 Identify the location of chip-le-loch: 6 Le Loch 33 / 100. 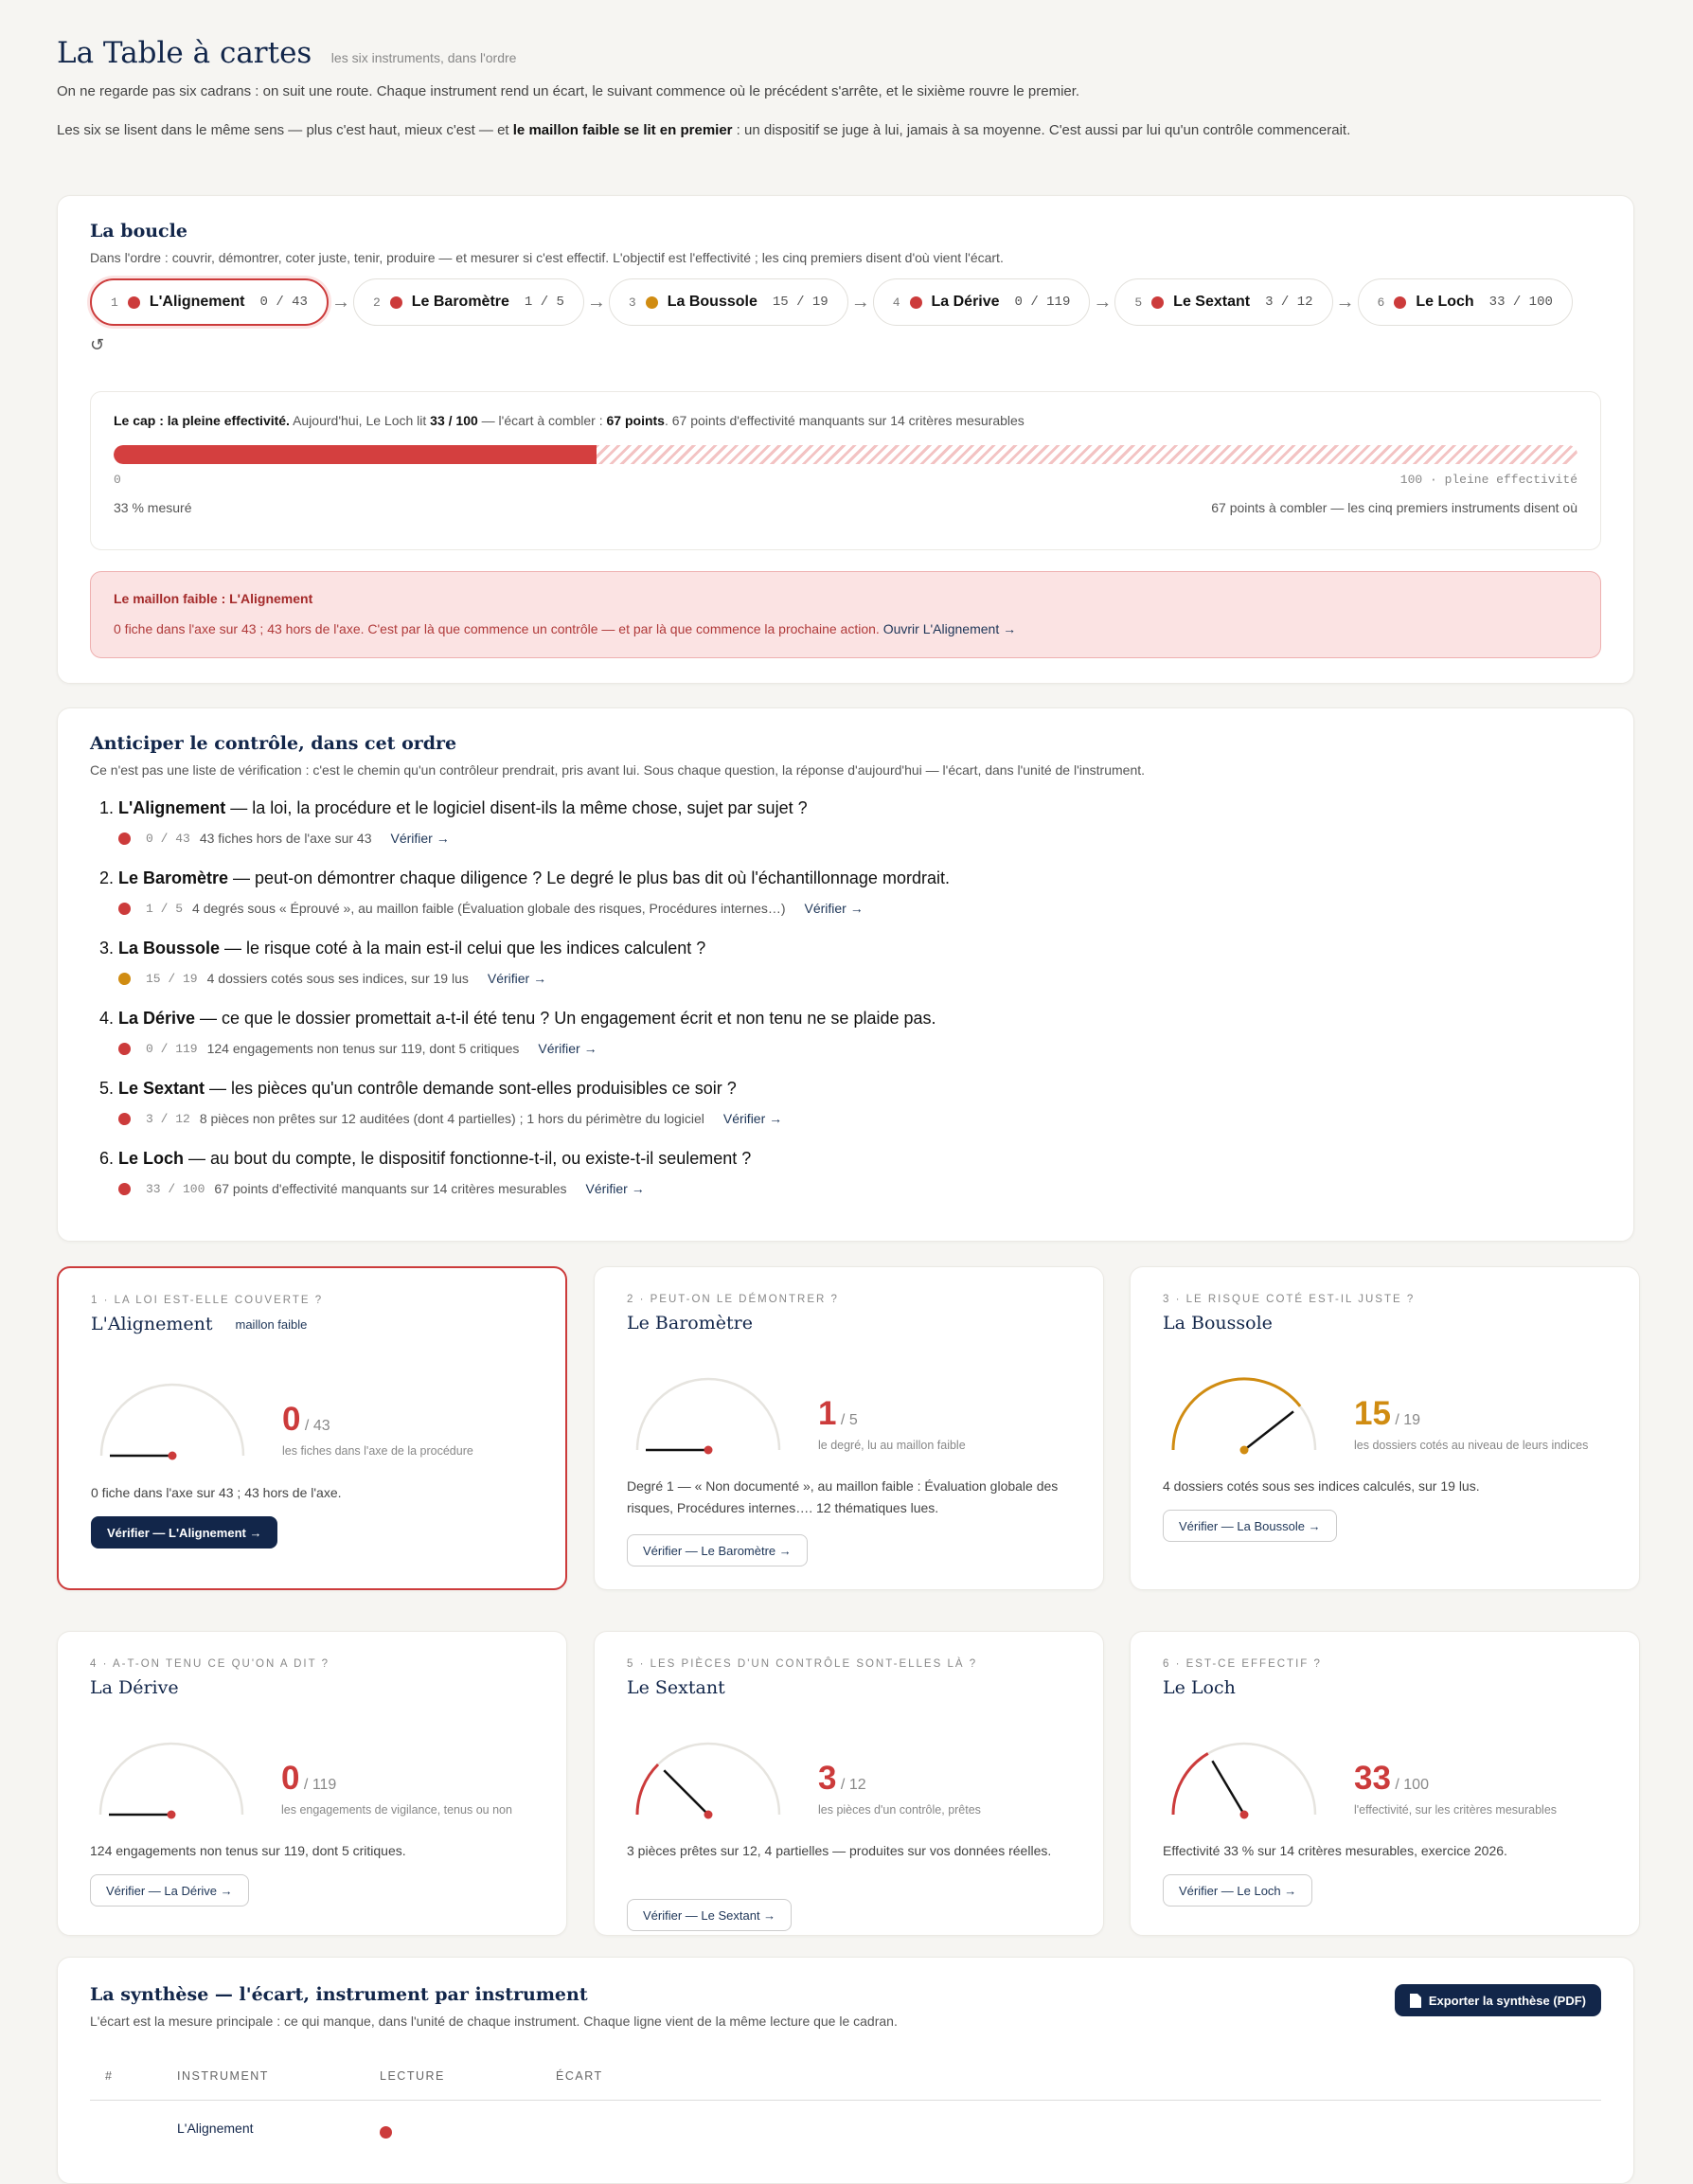
(1465, 302).